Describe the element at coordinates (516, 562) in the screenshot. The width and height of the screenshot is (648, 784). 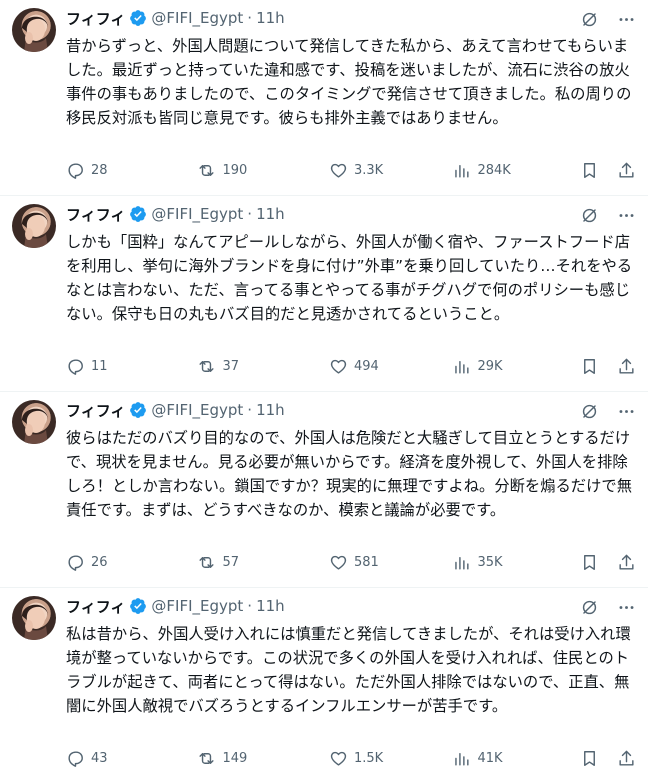
I see `views-button: 35K` at that location.